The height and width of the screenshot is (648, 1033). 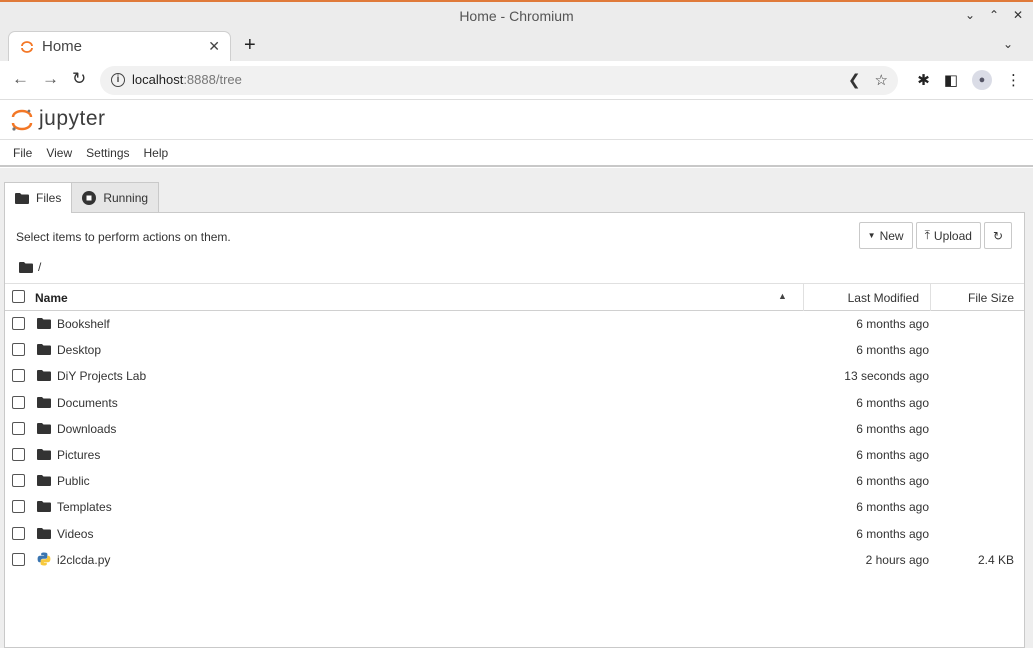 What do you see at coordinates (514, 350) in the screenshot?
I see `list-item: Desktop 6 months ago` at bounding box center [514, 350].